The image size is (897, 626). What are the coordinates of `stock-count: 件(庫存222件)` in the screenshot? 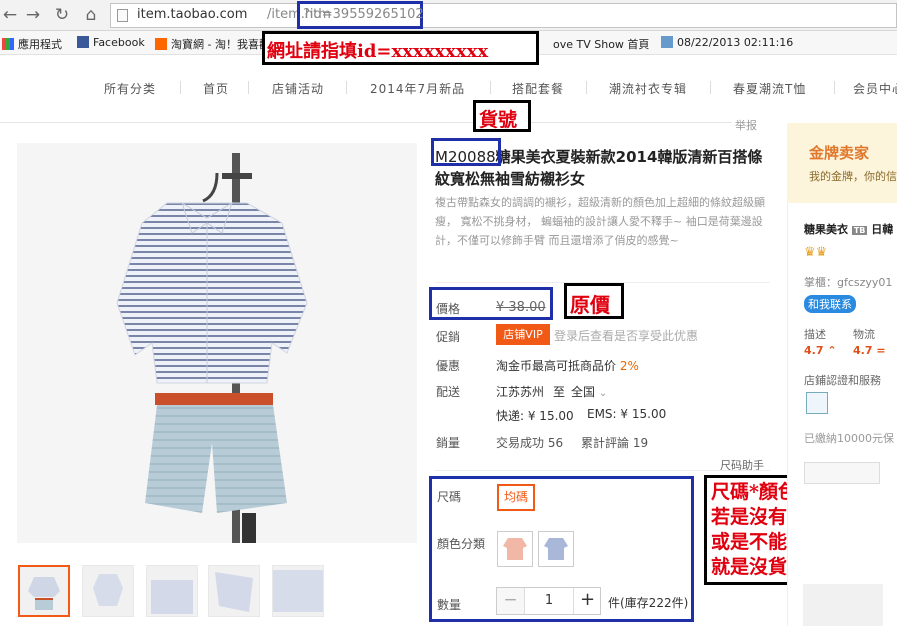 It's located at (648, 603).